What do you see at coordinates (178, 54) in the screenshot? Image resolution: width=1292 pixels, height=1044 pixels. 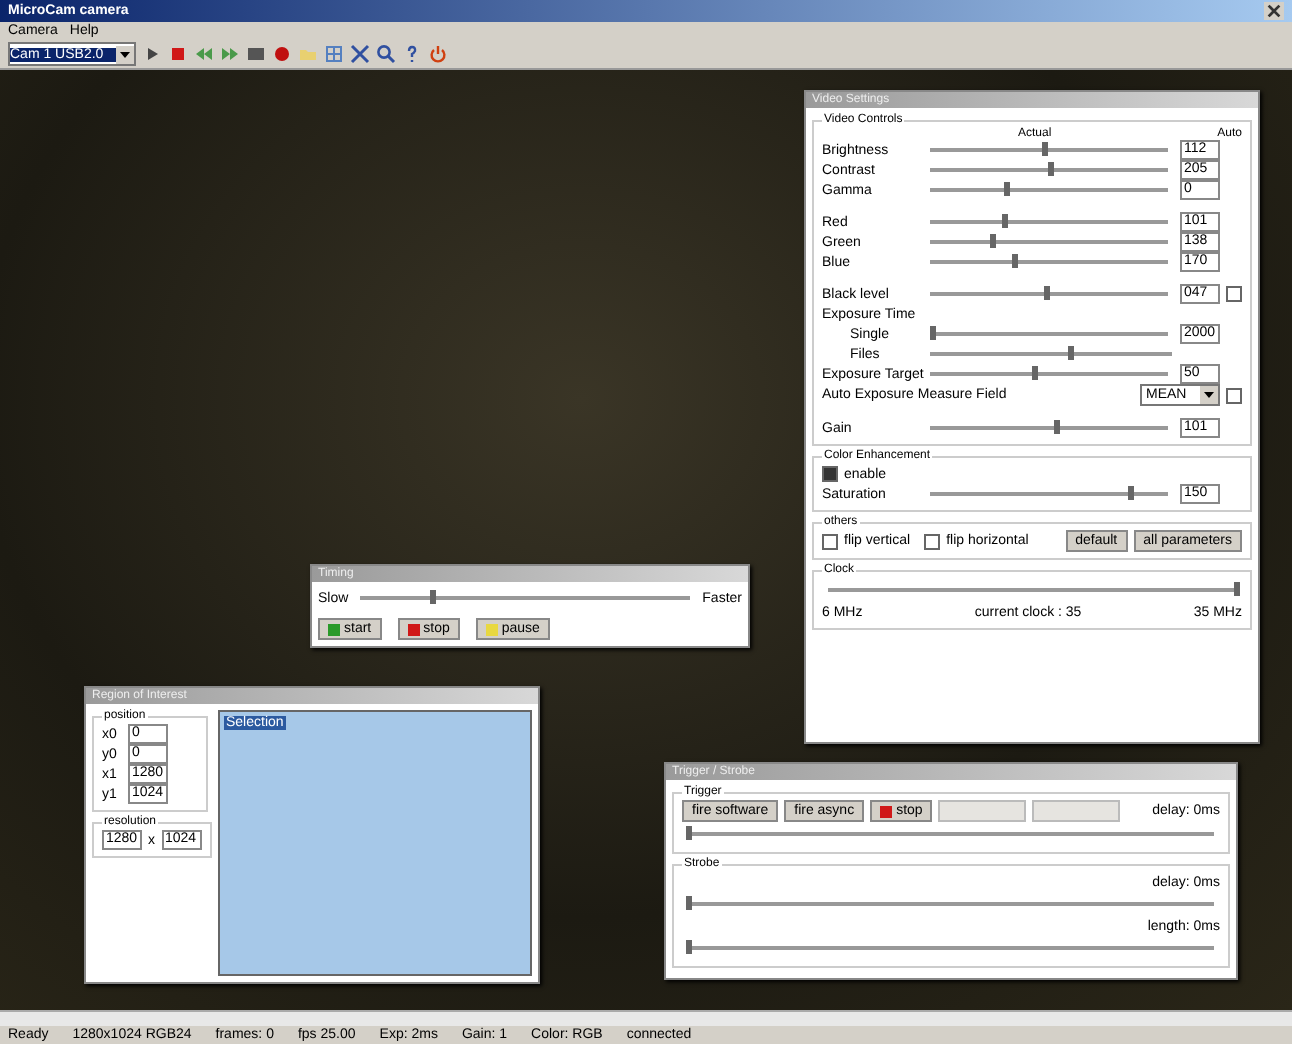 I see `stop-icon` at bounding box center [178, 54].